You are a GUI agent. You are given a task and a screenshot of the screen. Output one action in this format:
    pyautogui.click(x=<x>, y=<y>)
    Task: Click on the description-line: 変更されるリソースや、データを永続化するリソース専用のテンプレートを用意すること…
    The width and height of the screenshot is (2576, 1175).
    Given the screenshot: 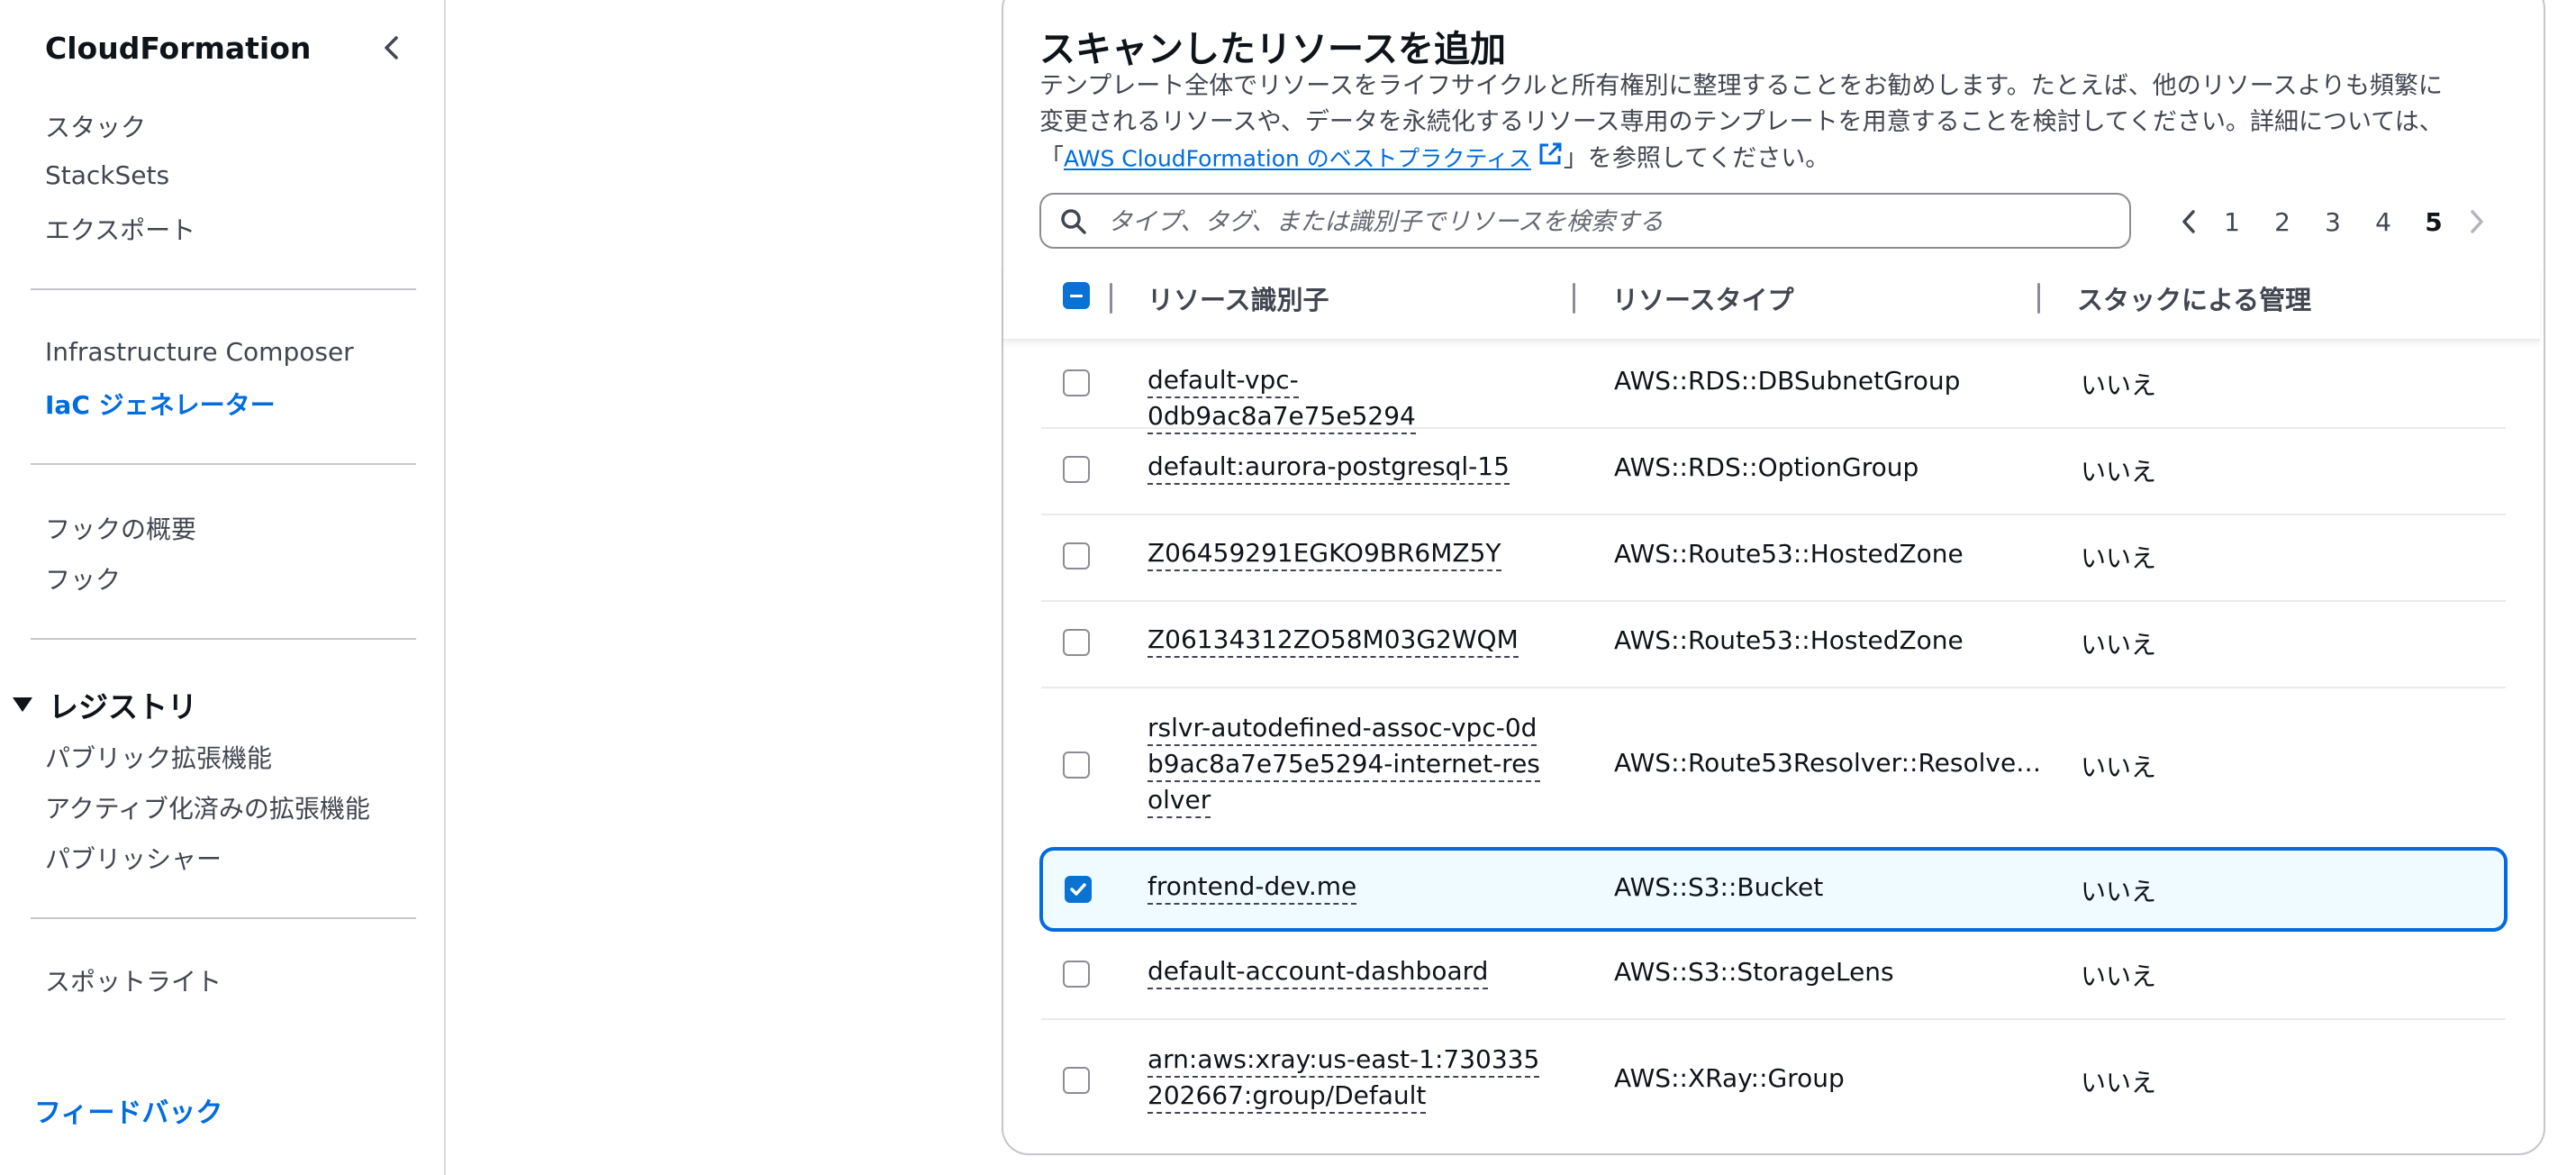 What is the action you would take?
    pyautogui.click(x=1741, y=122)
    